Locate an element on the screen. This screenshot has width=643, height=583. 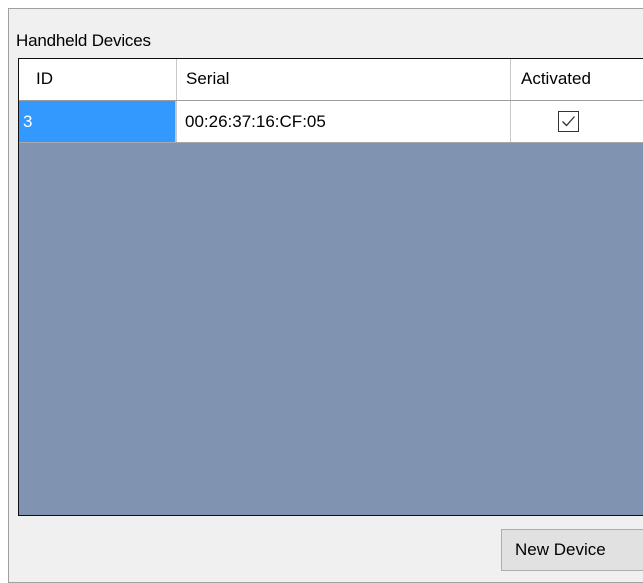
checkbox-box is located at coordinates (568, 121).